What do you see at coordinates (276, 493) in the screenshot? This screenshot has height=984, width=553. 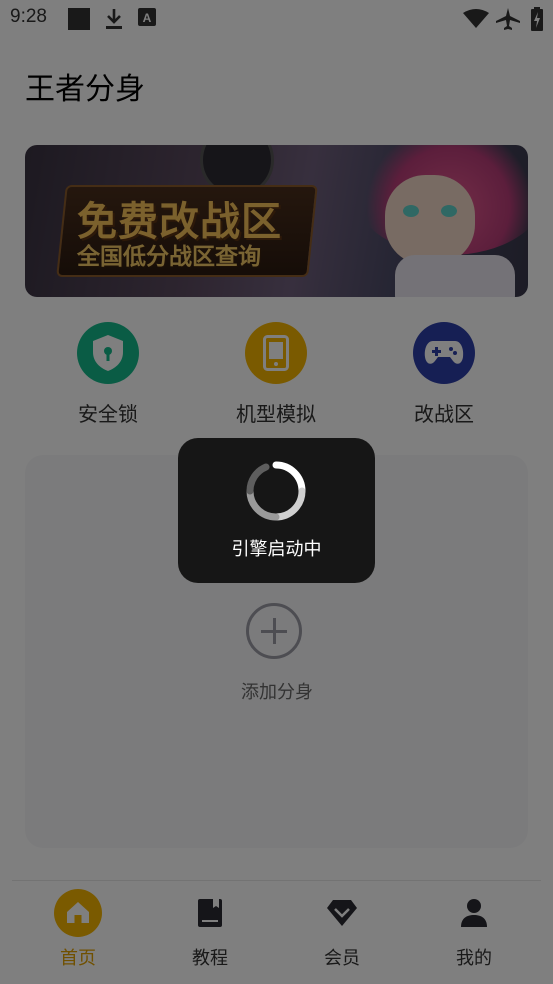 I see `loading-spinner-icon` at bounding box center [276, 493].